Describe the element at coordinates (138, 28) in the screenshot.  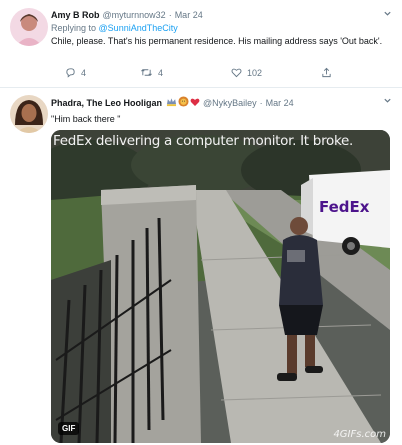
I see `replying-to-link: @SunniAndTheCity` at that location.